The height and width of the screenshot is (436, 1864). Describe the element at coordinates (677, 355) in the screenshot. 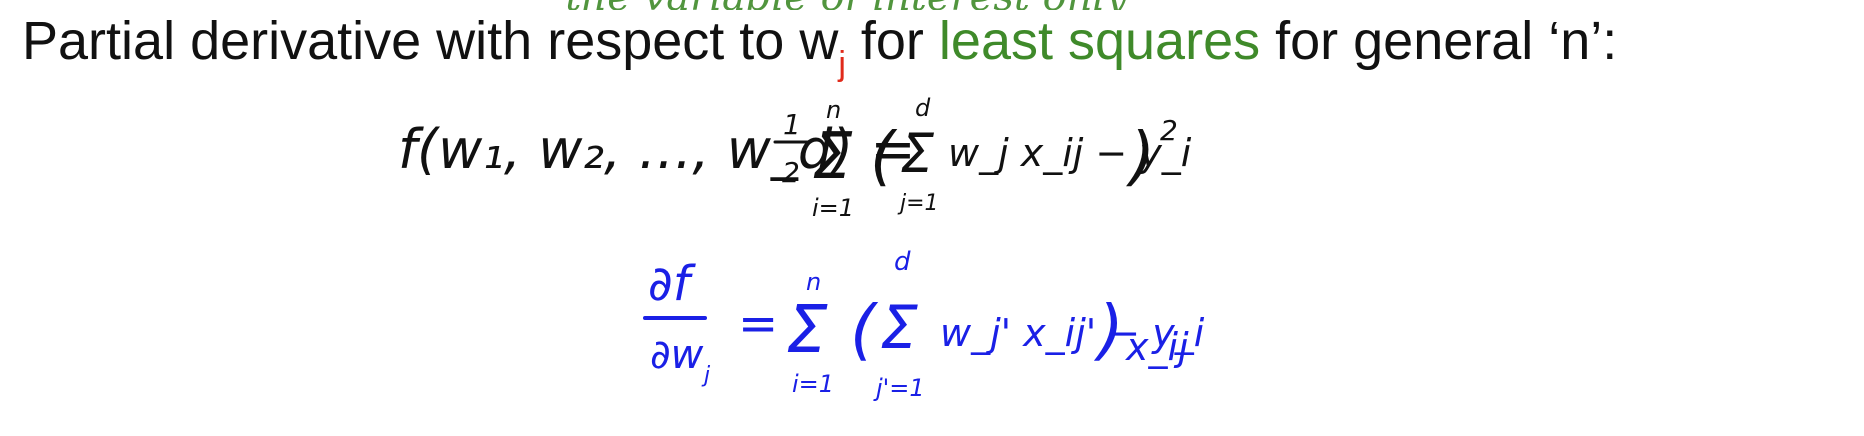

I see `eq2-denominator: ∂w` at that location.